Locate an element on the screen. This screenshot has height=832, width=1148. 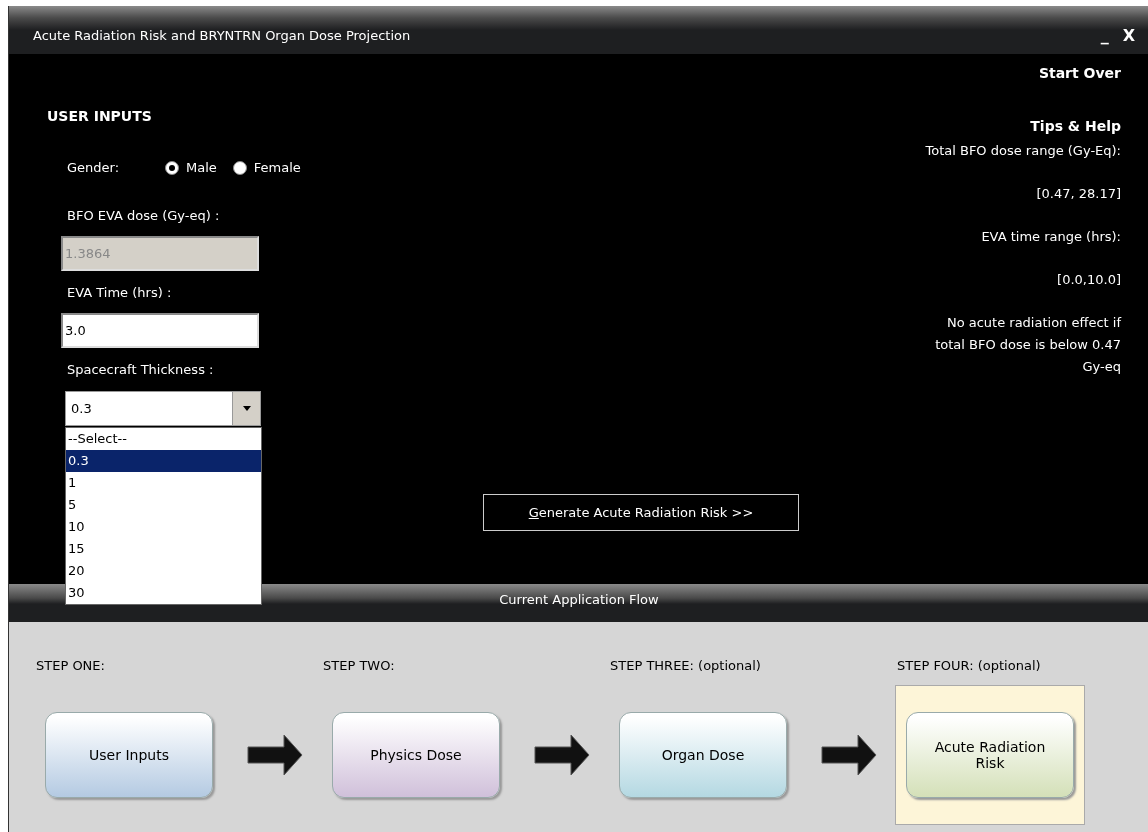
close-button: X is located at coordinates (1128, 35).